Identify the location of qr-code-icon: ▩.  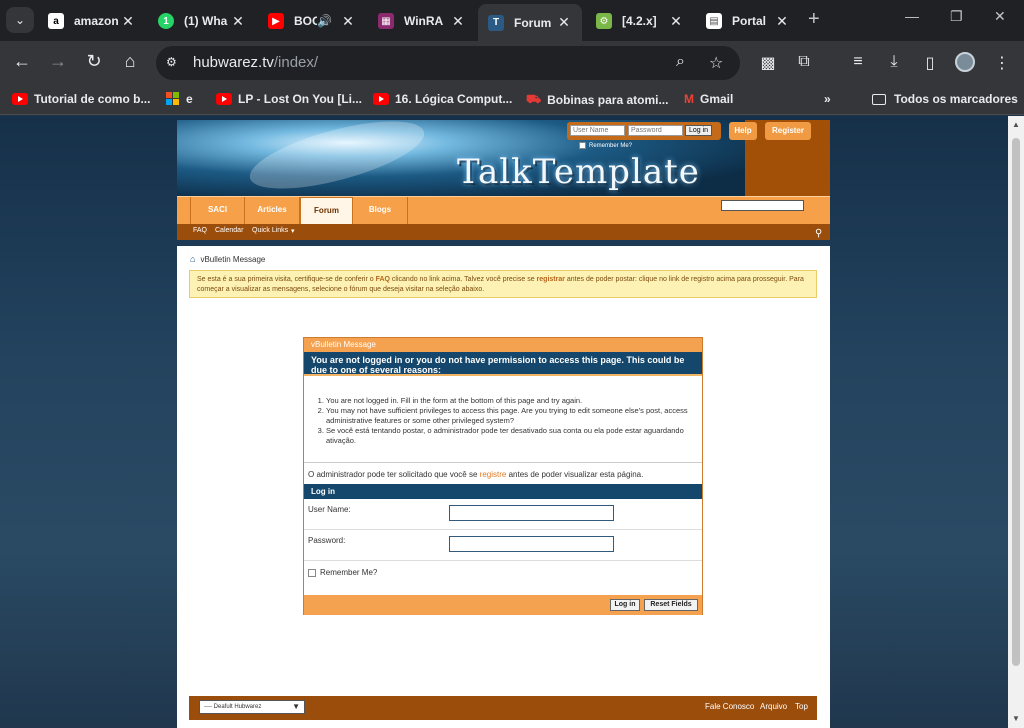
(768, 63).